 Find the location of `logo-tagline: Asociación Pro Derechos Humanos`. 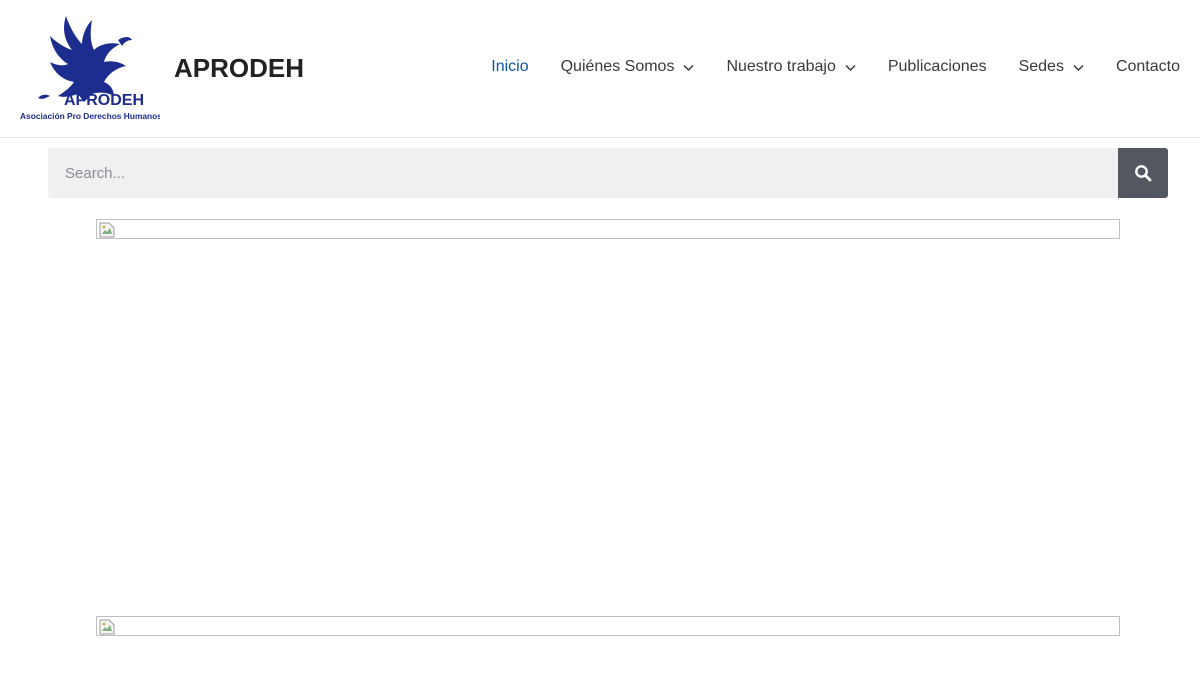

logo-tagline: Asociación Pro Derechos Humanos is located at coordinates (90, 116).